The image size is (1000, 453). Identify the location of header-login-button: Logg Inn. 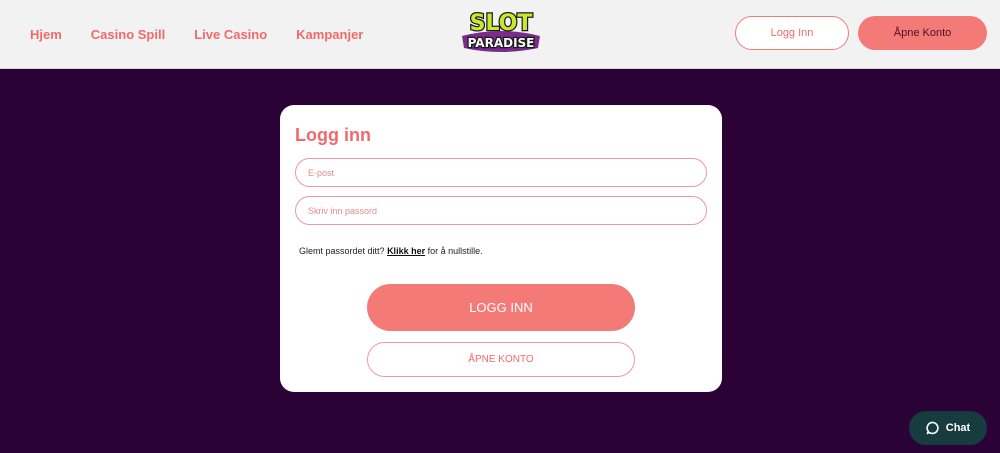
(792, 33).